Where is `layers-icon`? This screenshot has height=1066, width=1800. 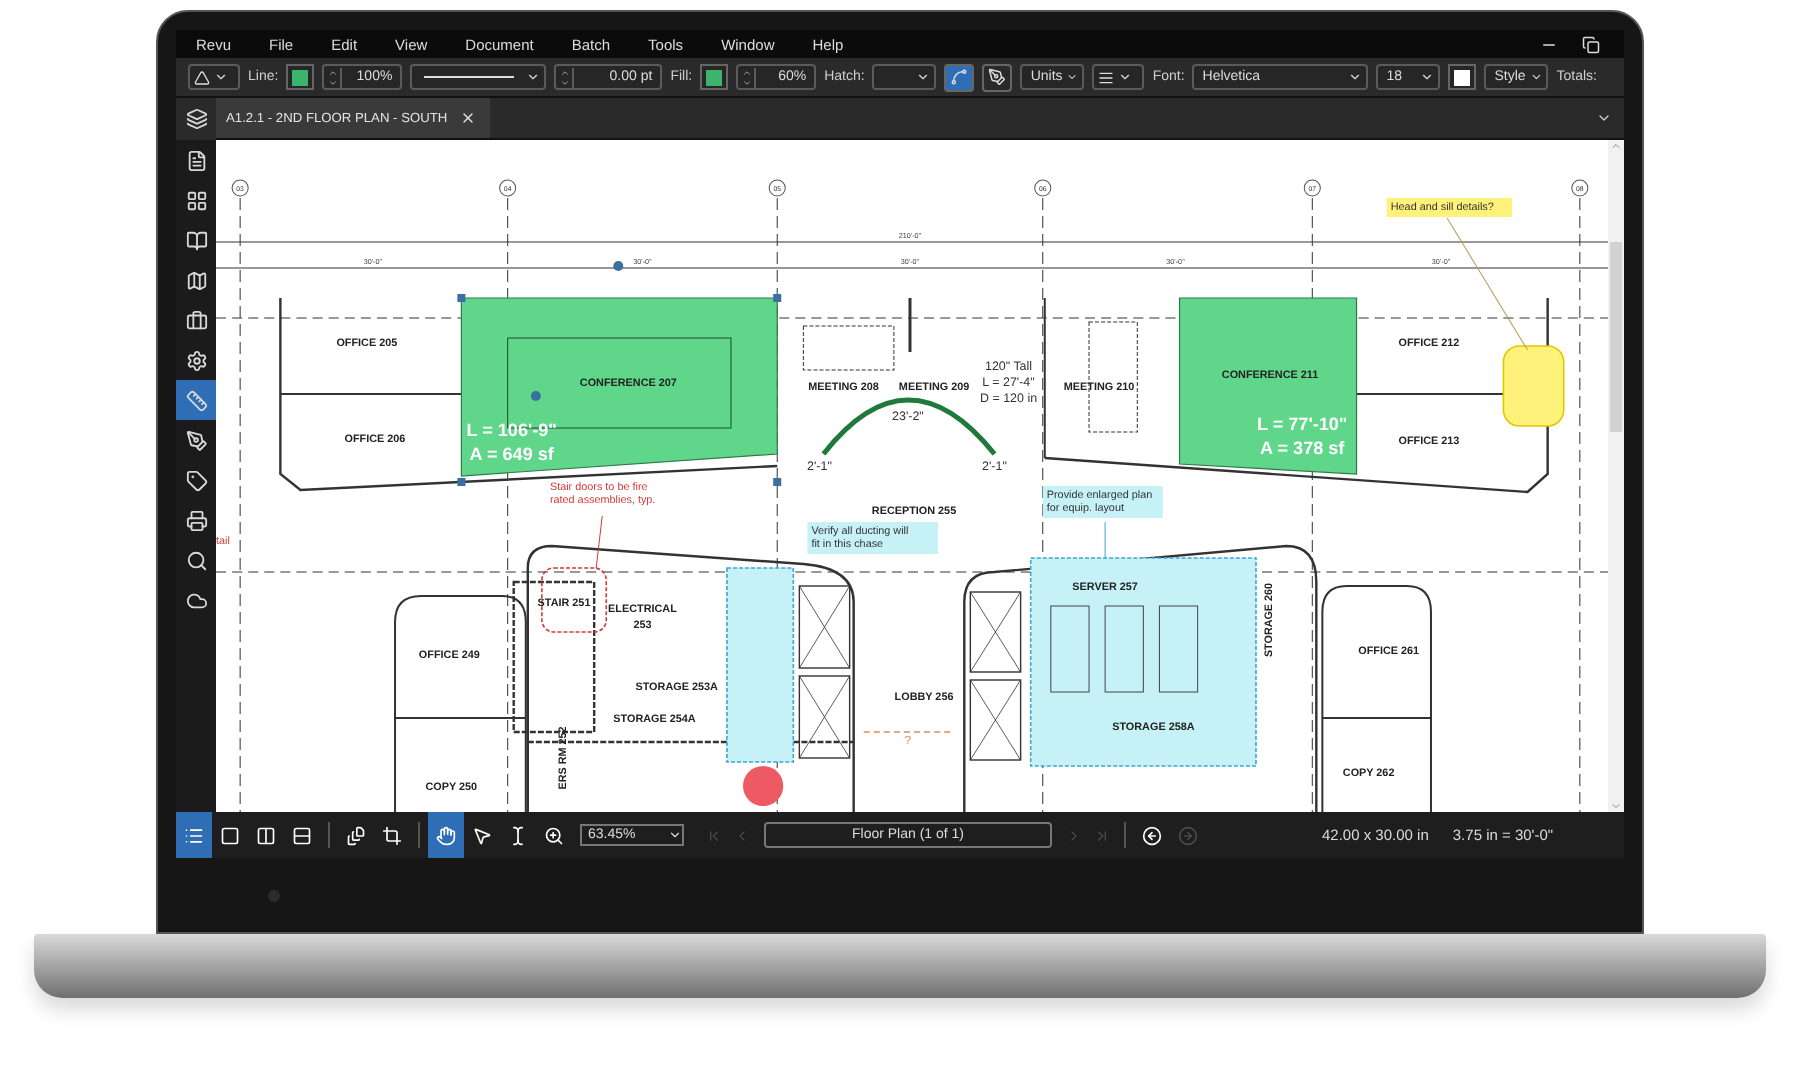
layers-icon is located at coordinates (196, 119).